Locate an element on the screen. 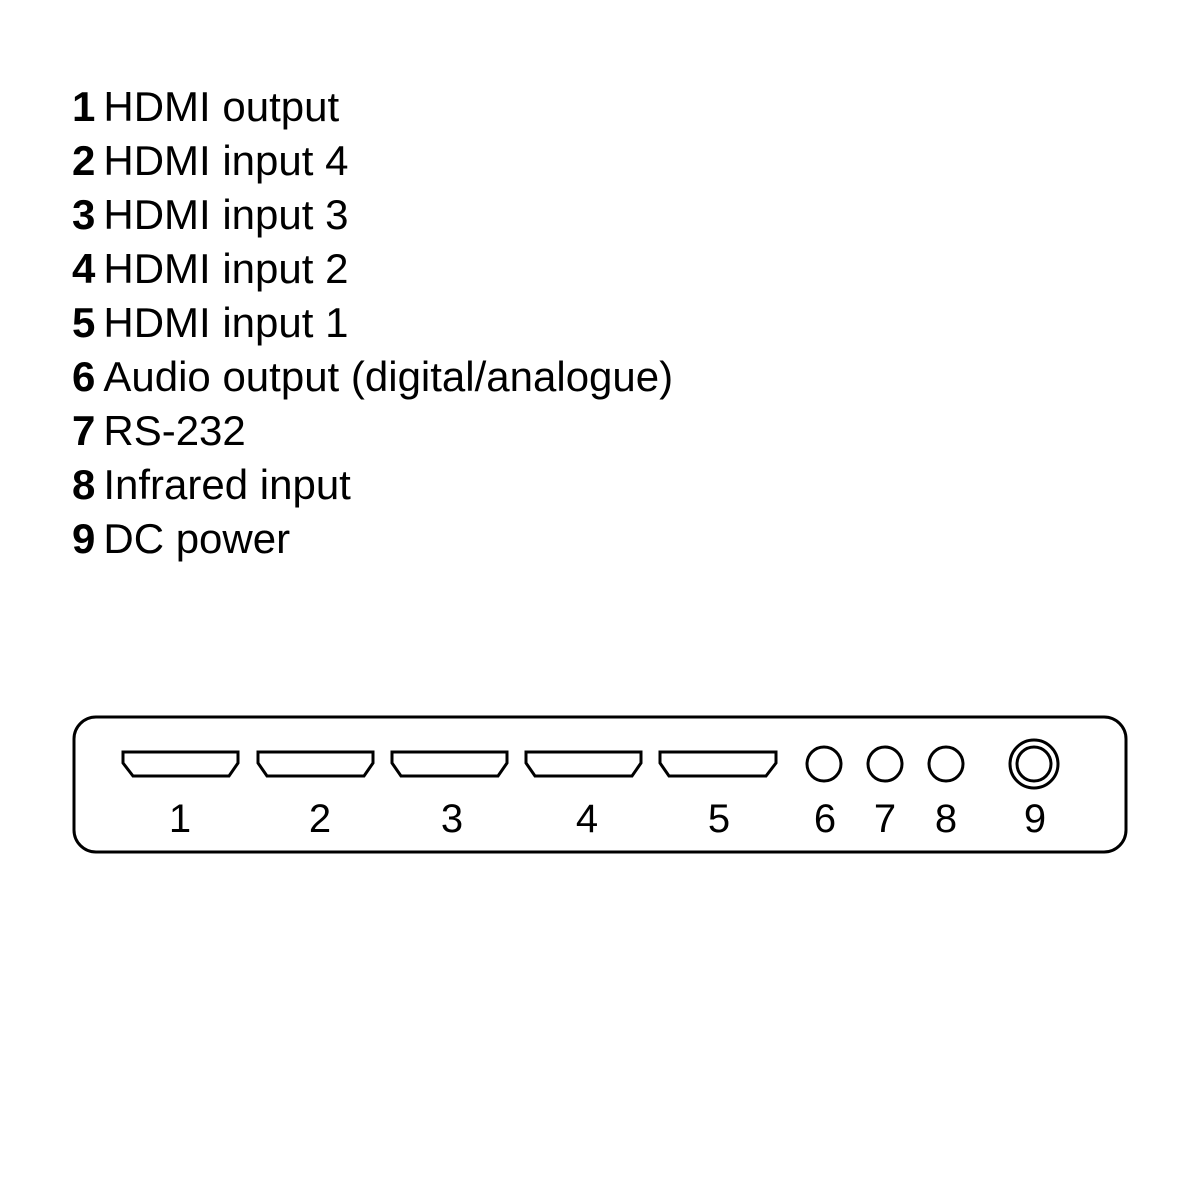 This screenshot has height=1200, width=1200. hdmi-port-1-icon is located at coordinates (180, 764).